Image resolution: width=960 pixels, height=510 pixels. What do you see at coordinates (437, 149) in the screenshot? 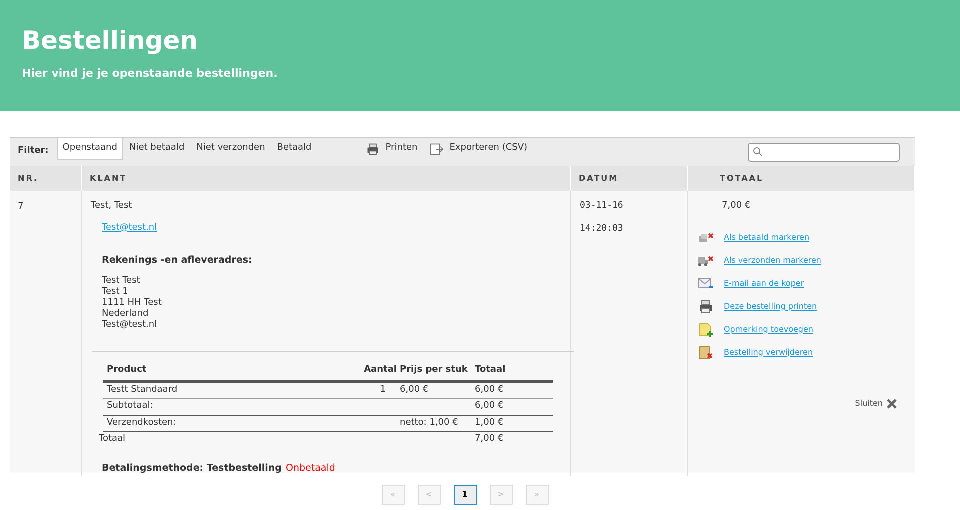
I see `export-icon` at bounding box center [437, 149].